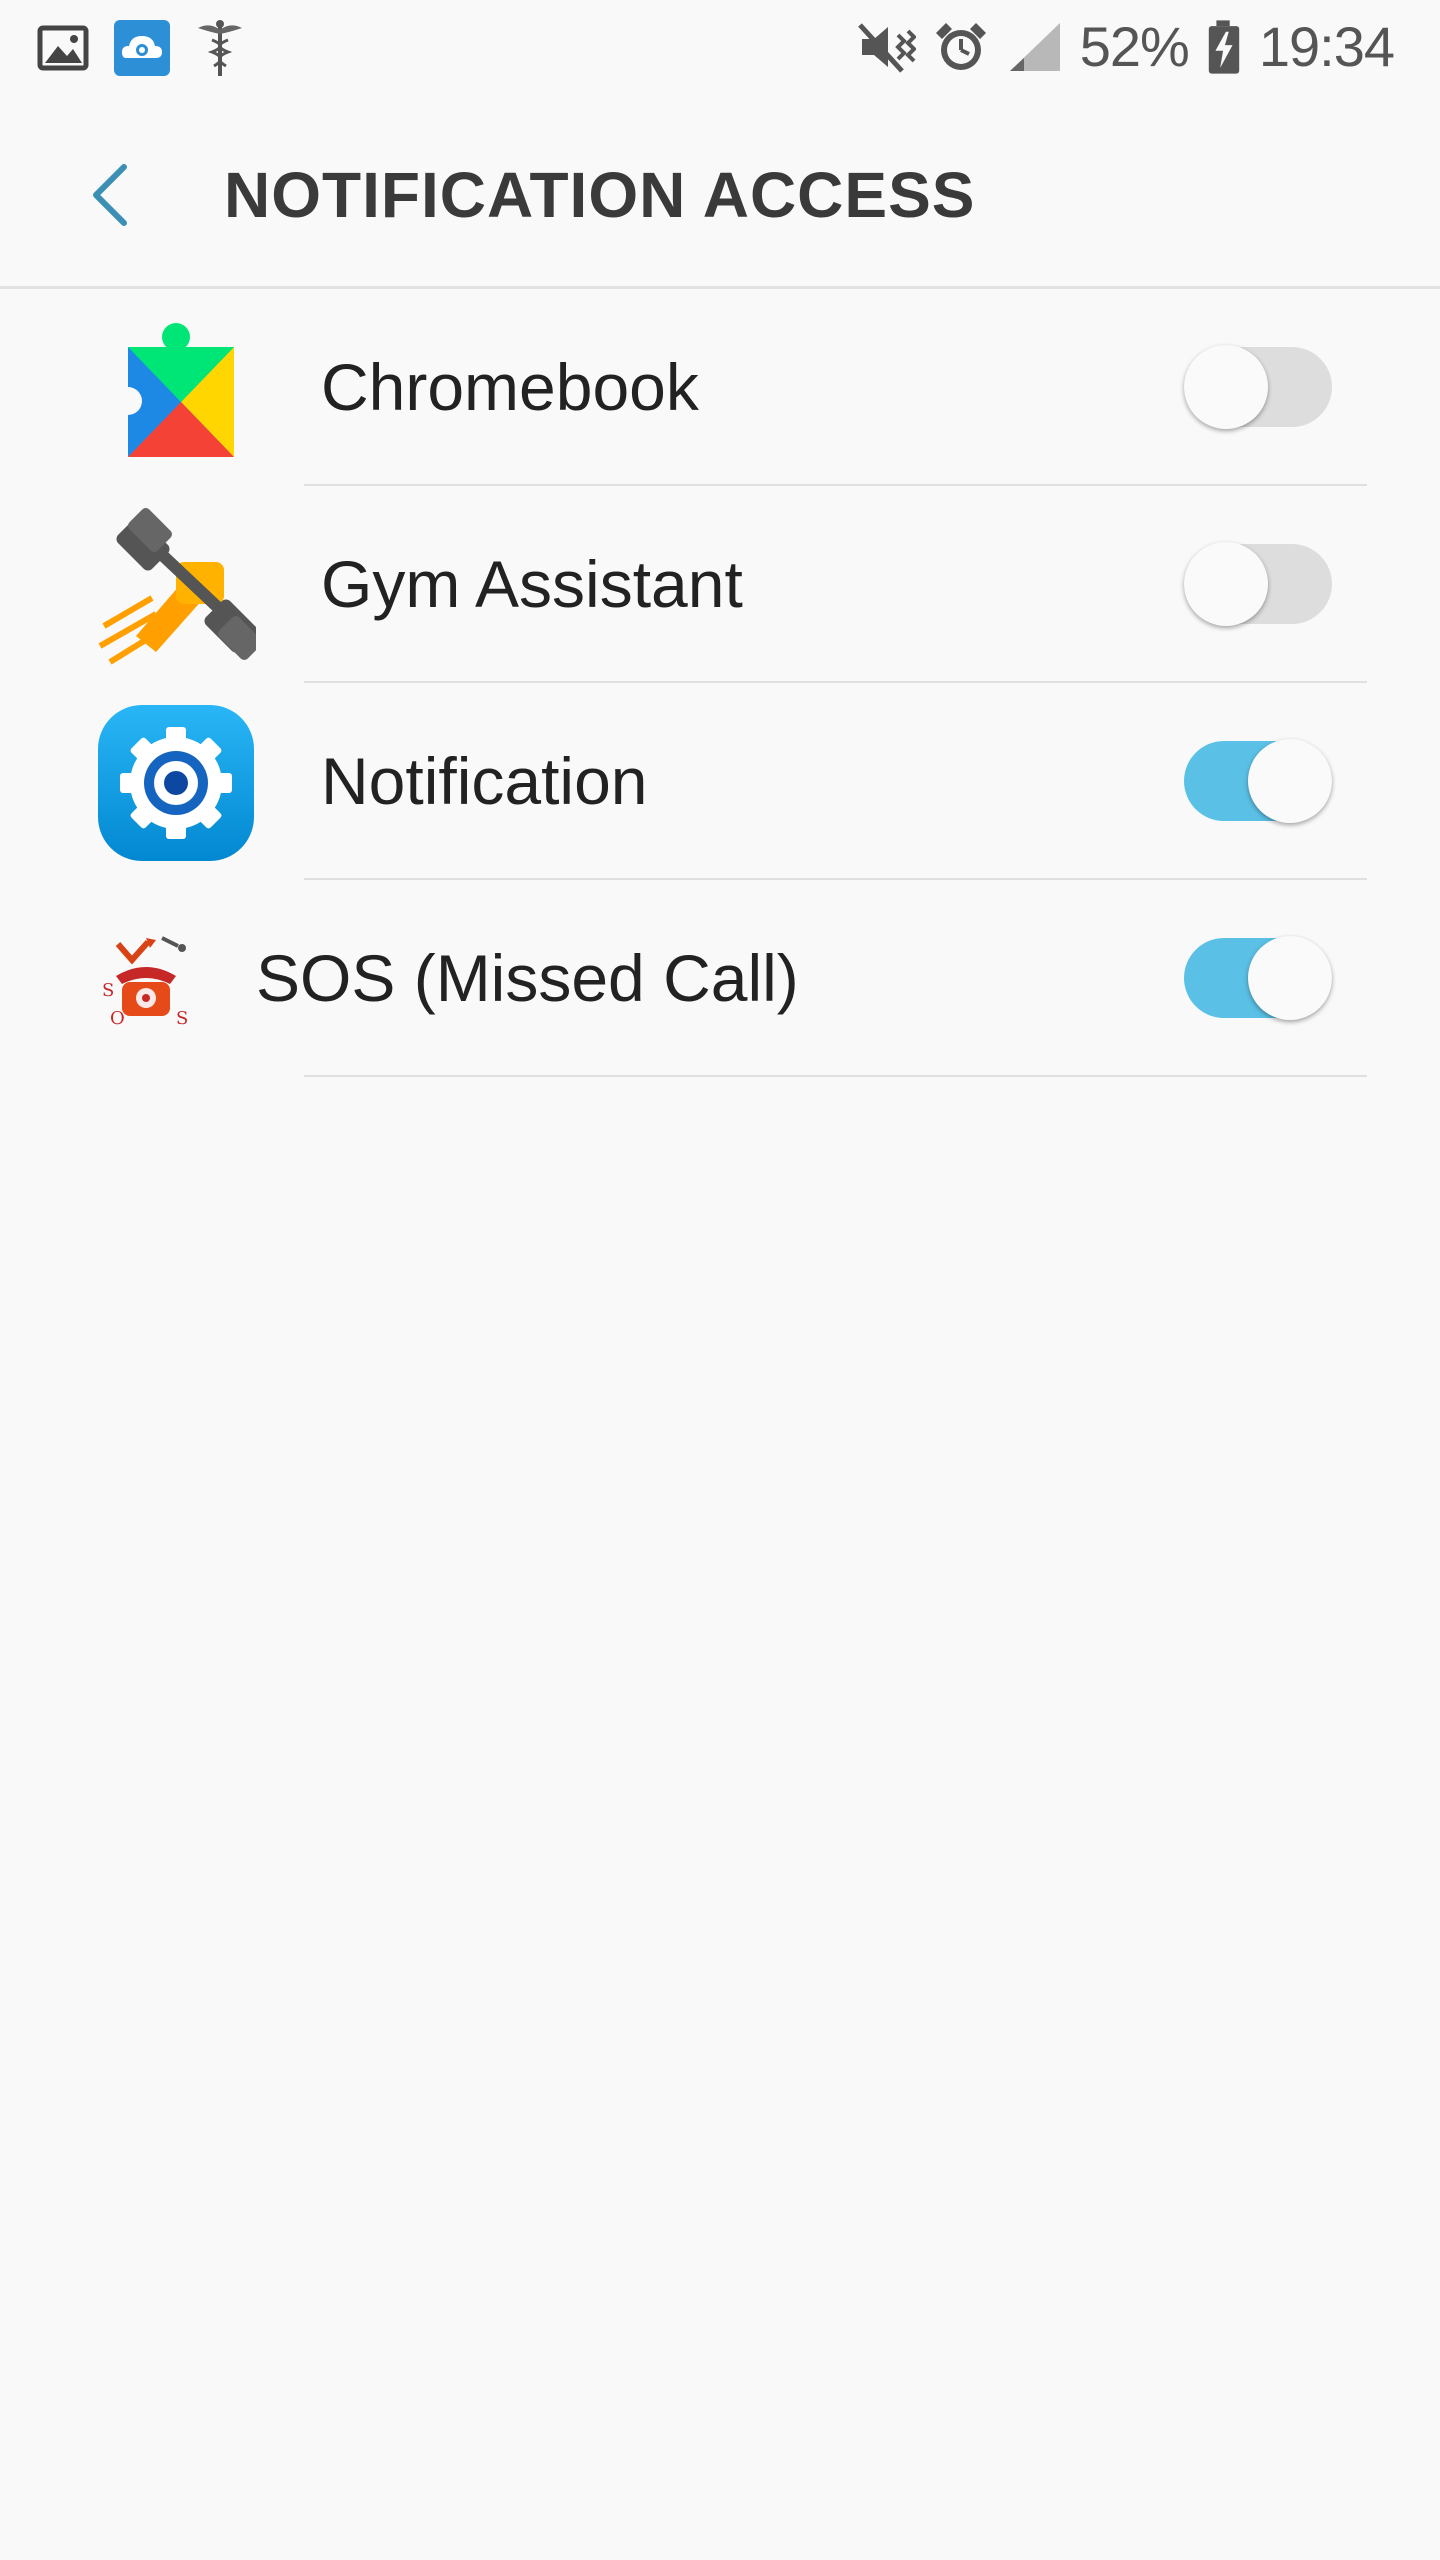 This screenshot has width=1440, height=2560. Describe the element at coordinates (1034, 46) in the screenshot. I see `signal-icon` at that location.